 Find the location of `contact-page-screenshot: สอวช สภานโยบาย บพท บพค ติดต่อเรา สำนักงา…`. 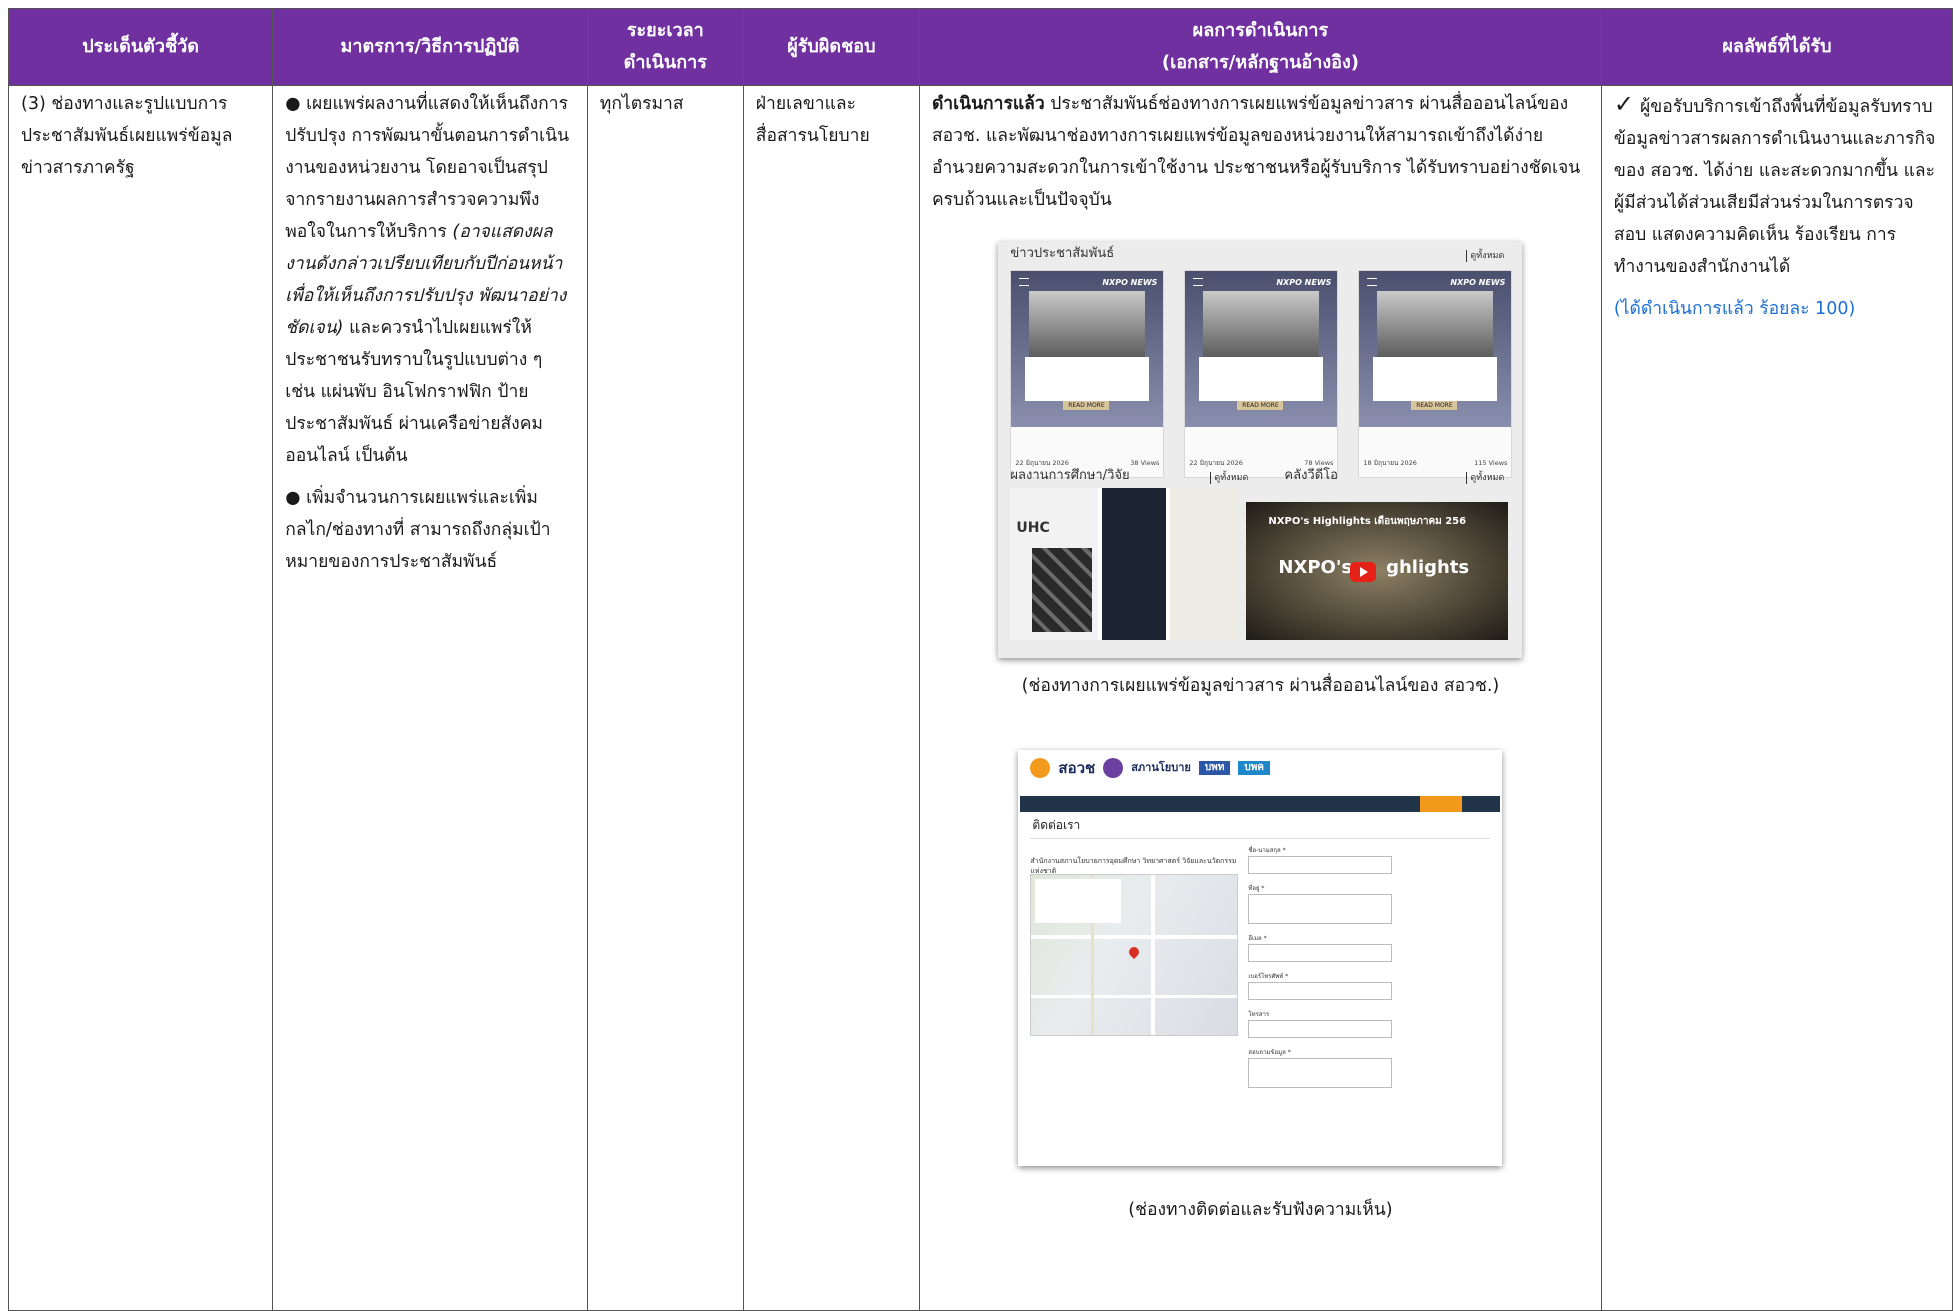

contact-page-screenshot: สอวช สภานโยบาย บพท บพค ติดต่อเรา สำนักงา… is located at coordinates (1260, 958).